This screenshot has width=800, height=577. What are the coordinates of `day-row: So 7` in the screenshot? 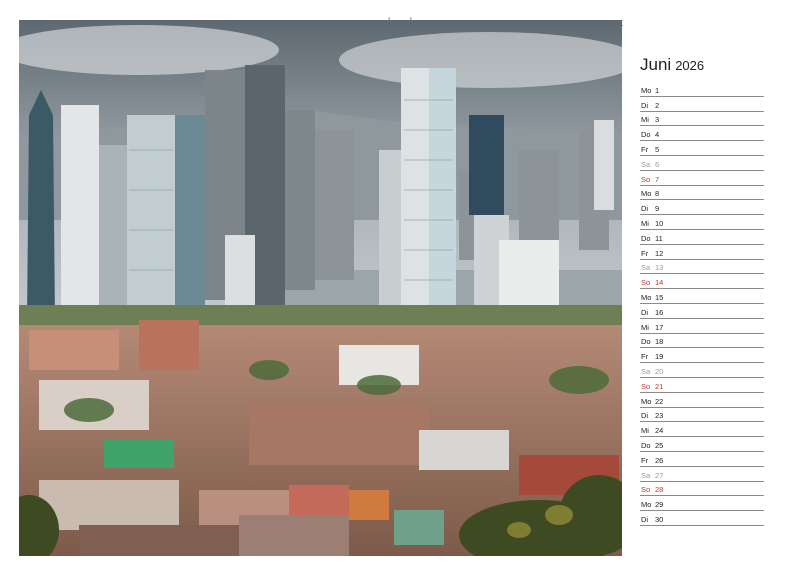 It's located at (702, 178).